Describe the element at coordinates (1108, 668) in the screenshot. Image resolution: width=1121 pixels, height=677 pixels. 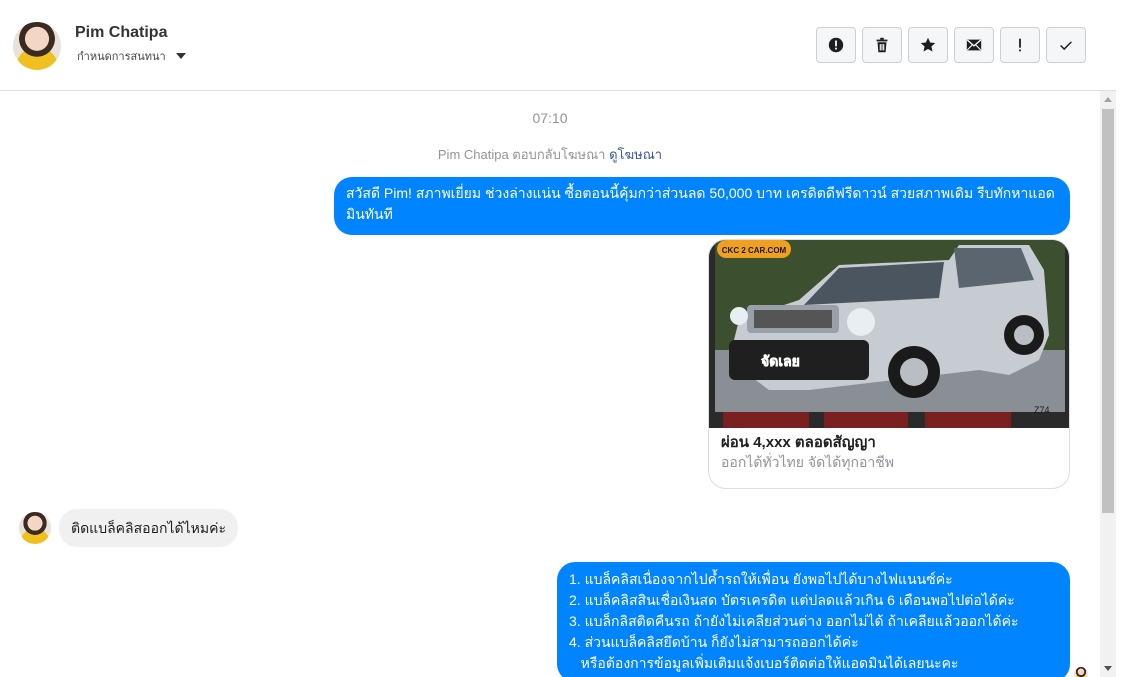
I see `scroll-down-arrow-icon` at that location.